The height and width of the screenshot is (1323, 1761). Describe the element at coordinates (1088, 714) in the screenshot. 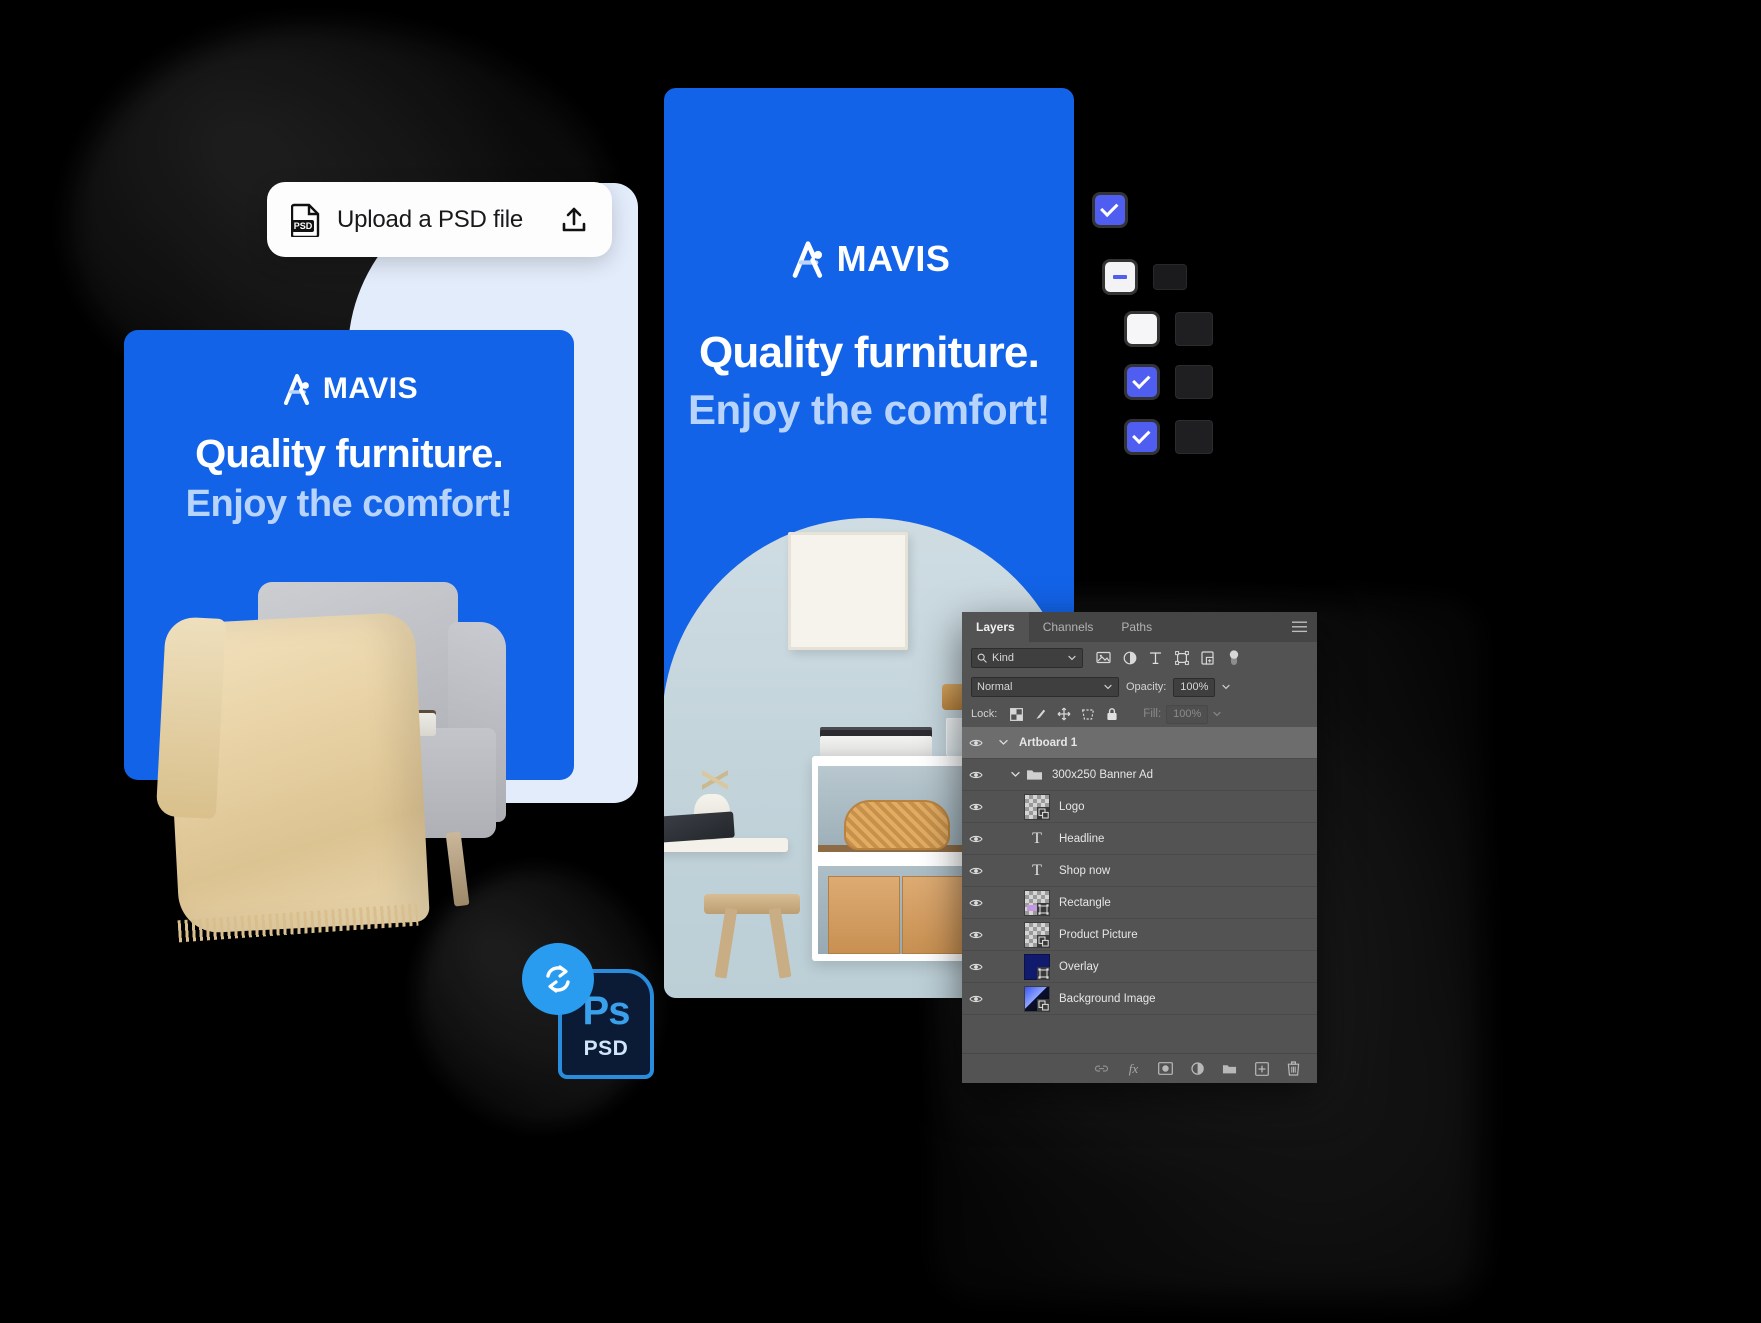

I see `lock-artboard-nesting-icon` at that location.